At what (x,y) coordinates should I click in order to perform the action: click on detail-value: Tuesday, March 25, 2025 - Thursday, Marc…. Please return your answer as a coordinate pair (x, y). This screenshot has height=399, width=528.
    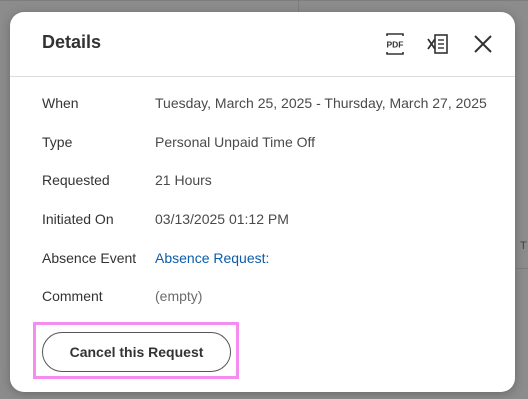
    Looking at the image, I should click on (321, 103).